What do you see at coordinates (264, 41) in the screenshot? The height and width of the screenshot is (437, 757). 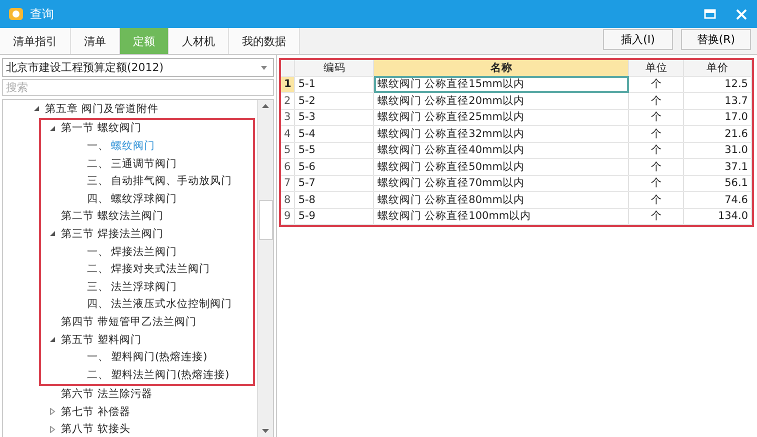 I see `tab: 我的数据` at bounding box center [264, 41].